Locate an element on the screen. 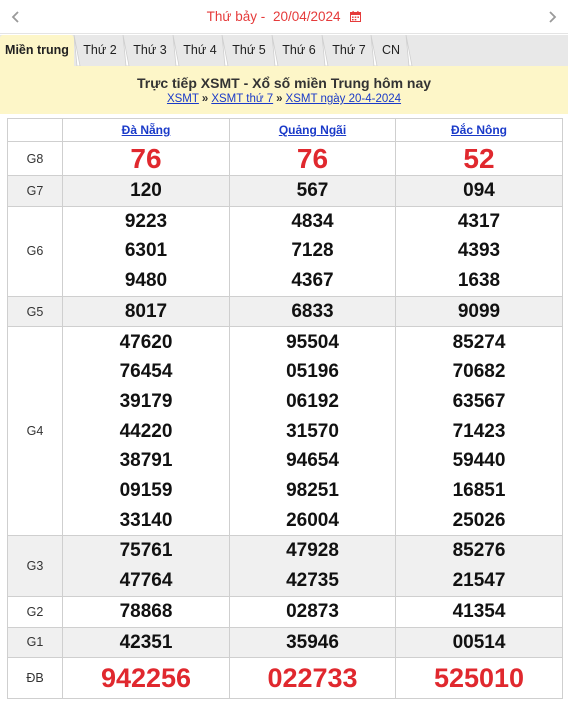 The height and width of the screenshot is (703, 568). province-link-dac-nong: Đắc Nông is located at coordinates (479, 130).